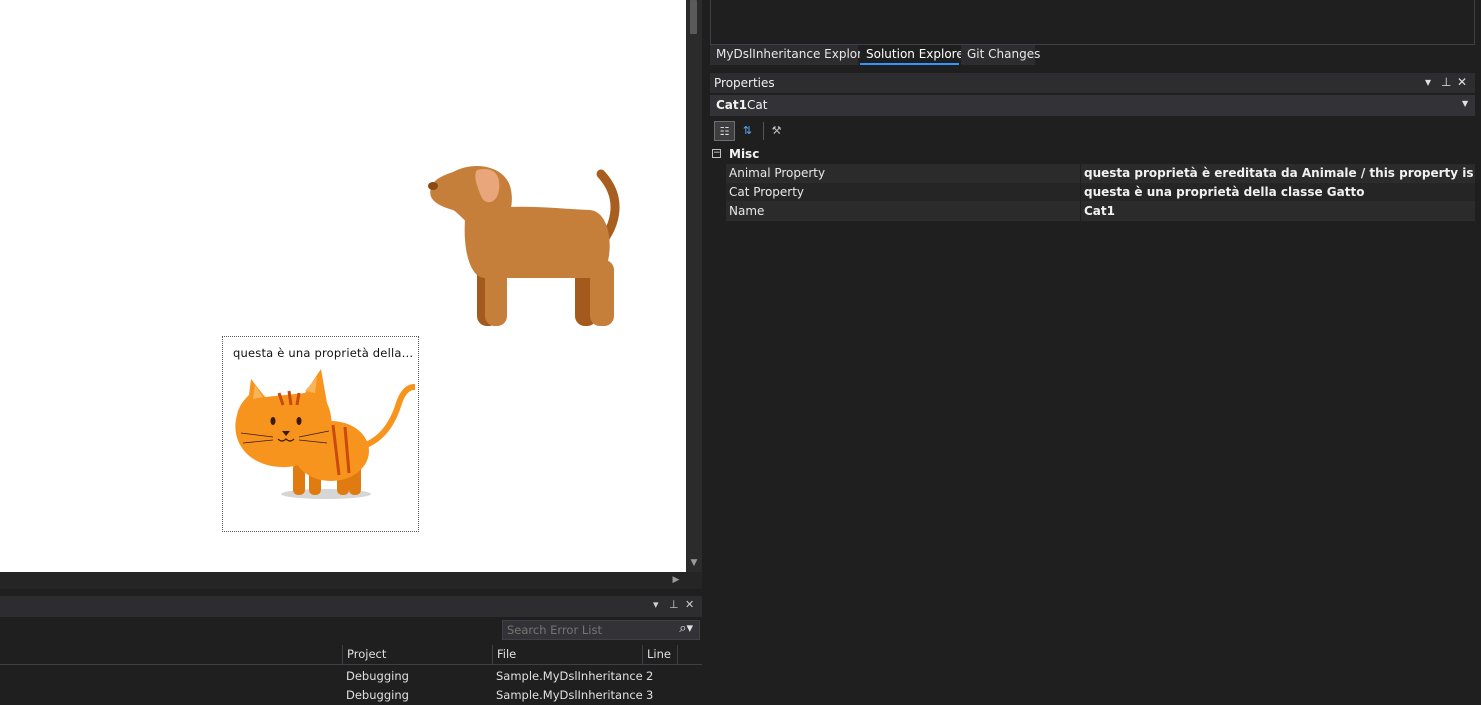 Image resolution: width=1481 pixels, height=705 pixels. What do you see at coordinates (914, 55) in the screenshot?
I see `tab-solution-explorer: Solution Explorer` at bounding box center [914, 55].